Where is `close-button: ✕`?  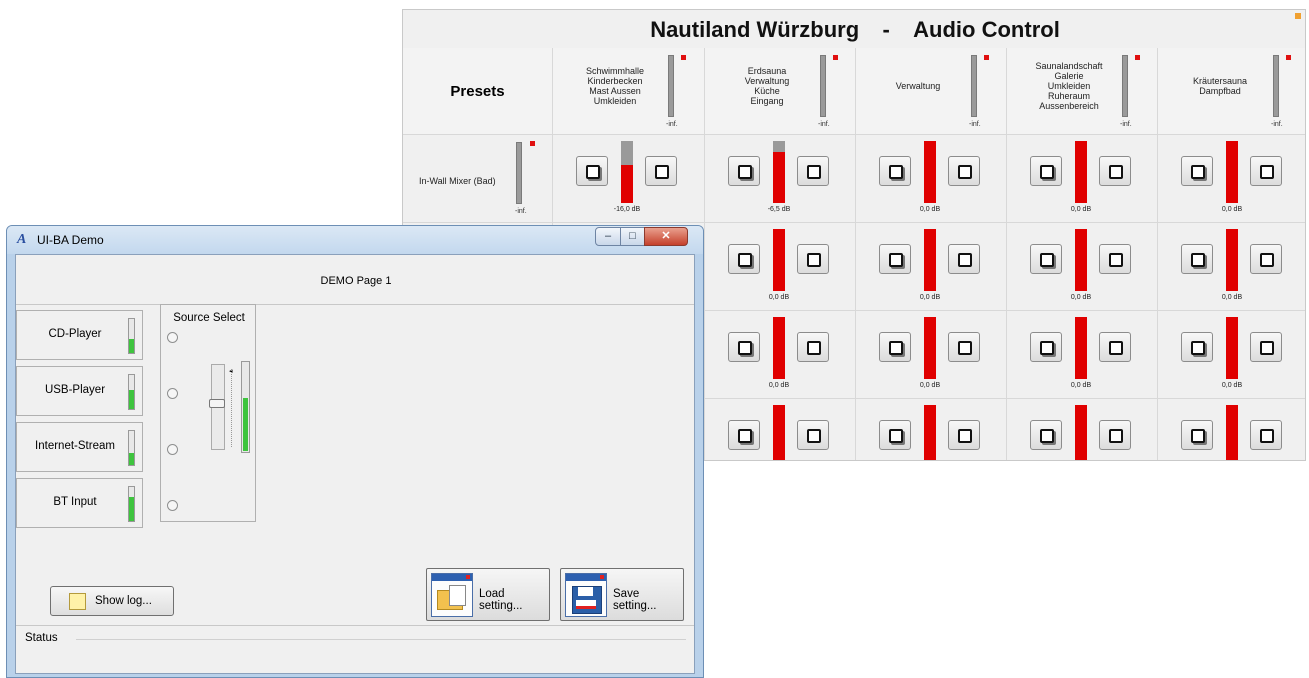
close-button: ✕ is located at coordinates (666, 236).